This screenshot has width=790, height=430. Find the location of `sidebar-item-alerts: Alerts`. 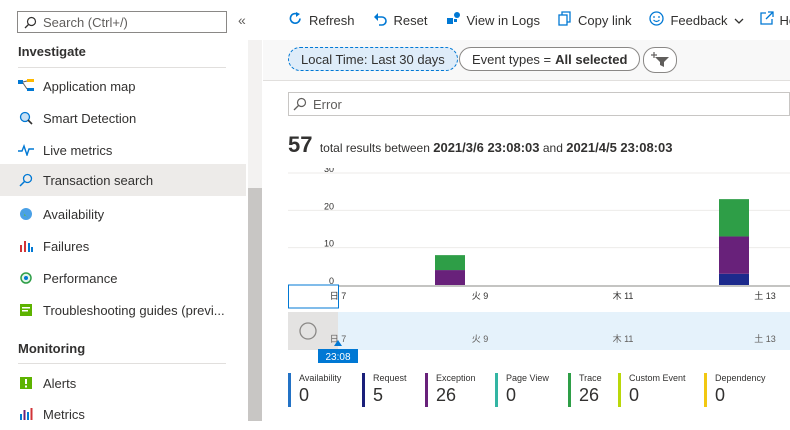

sidebar-item-alerts: Alerts is located at coordinates (123, 383).